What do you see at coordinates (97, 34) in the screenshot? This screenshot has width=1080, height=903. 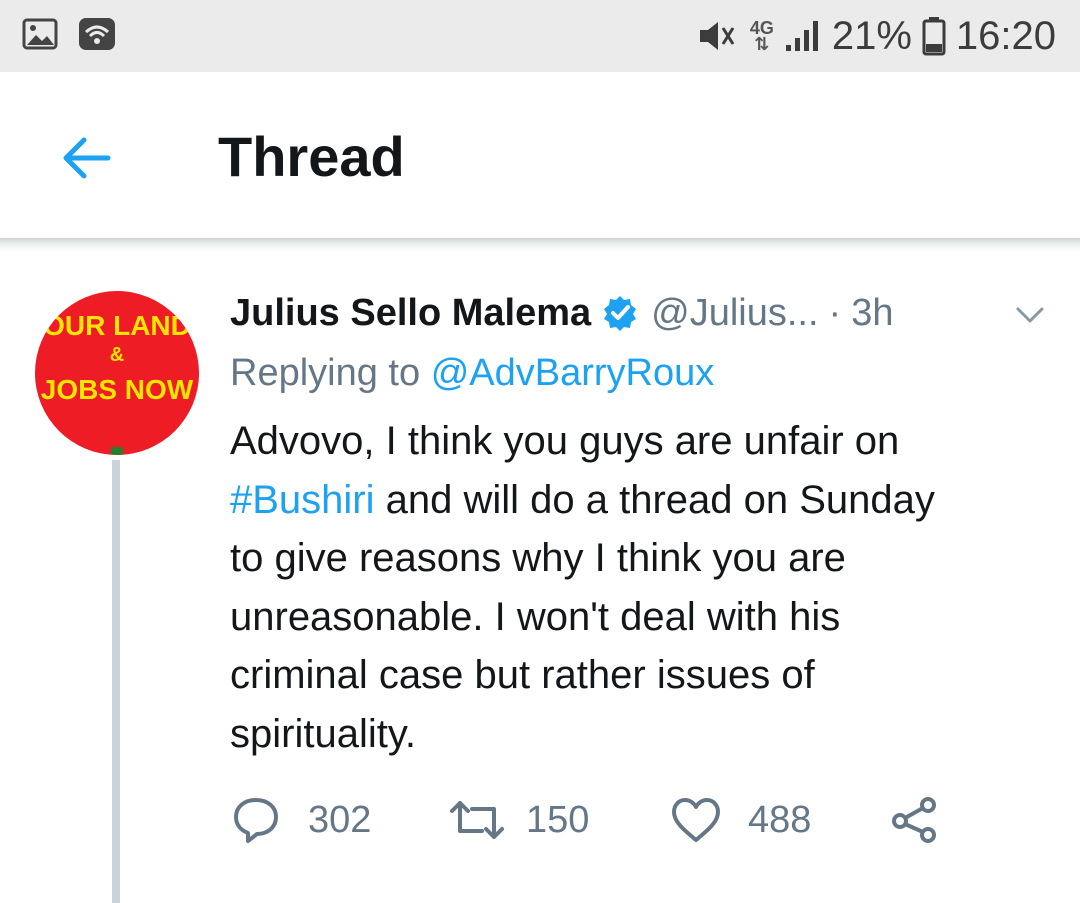 I see `wifi-icon` at bounding box center [97, 34].